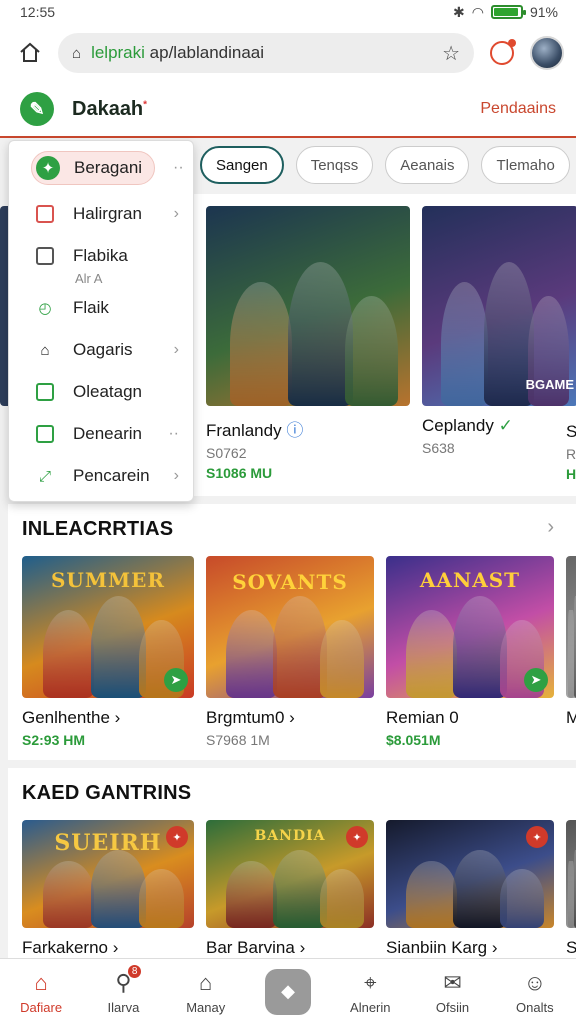 This screenshot has width=576, height=1024. What do you see at coordinates (37, 109) in the screenshot?
I see `brand-logo-icon: ✎` at bounding box center [37, 109].